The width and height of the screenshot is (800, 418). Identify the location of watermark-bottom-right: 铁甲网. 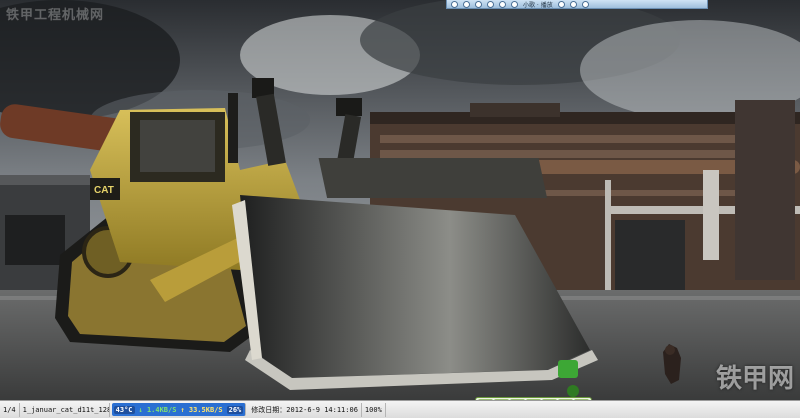
(754, 379).